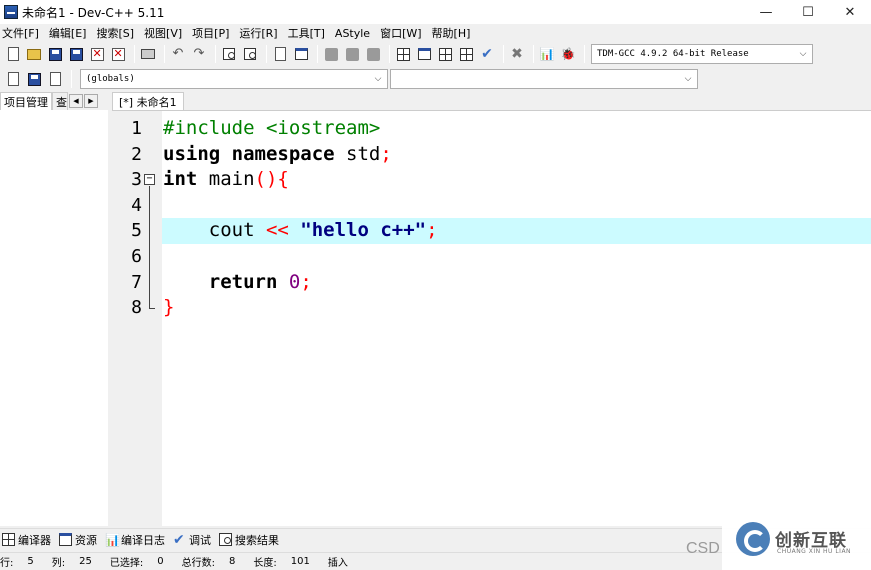  I want to click on tab-scroll-right-button: ▶, so click(91, 101).